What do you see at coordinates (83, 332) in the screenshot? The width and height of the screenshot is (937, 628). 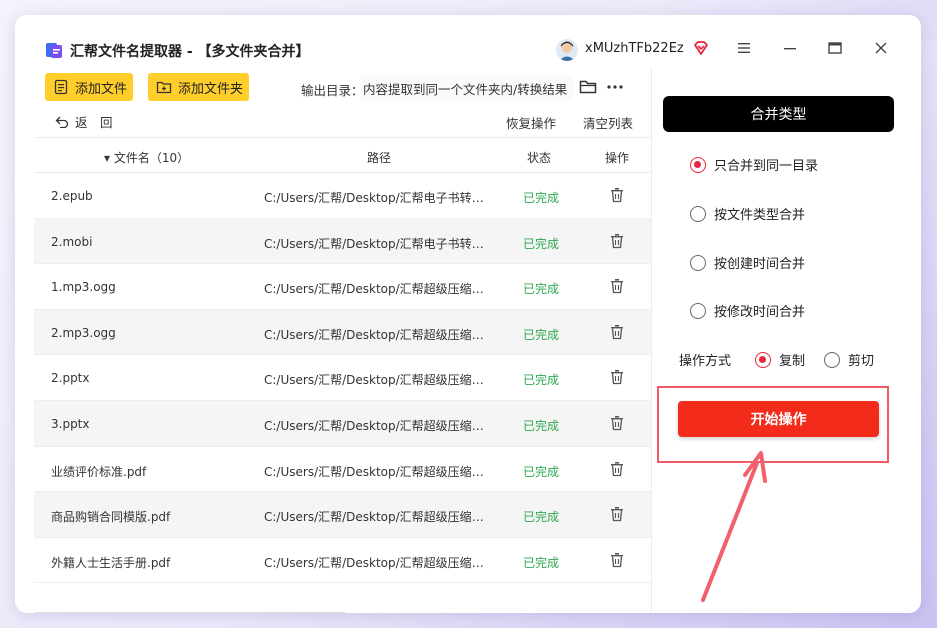 I see `file-name: 2.mp3.ogg` at bounding box center [83, 332].